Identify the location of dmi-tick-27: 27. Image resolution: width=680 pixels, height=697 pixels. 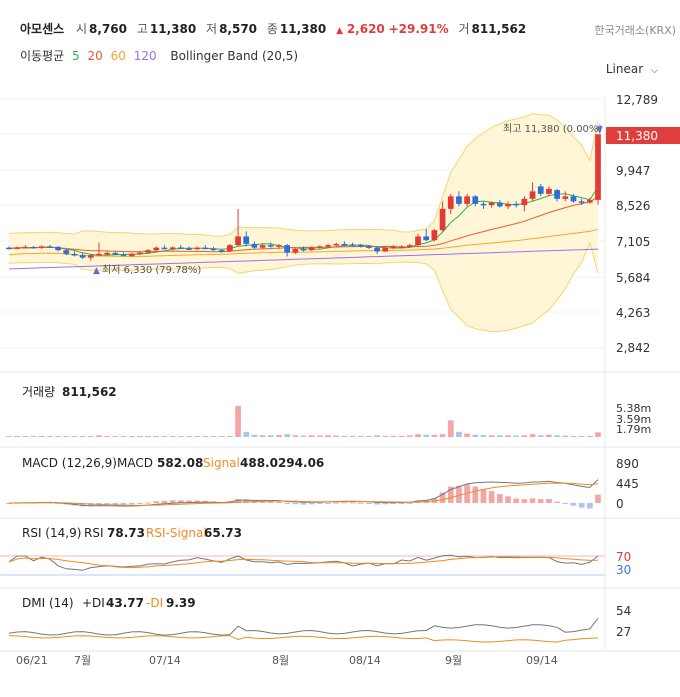
(623, 632).